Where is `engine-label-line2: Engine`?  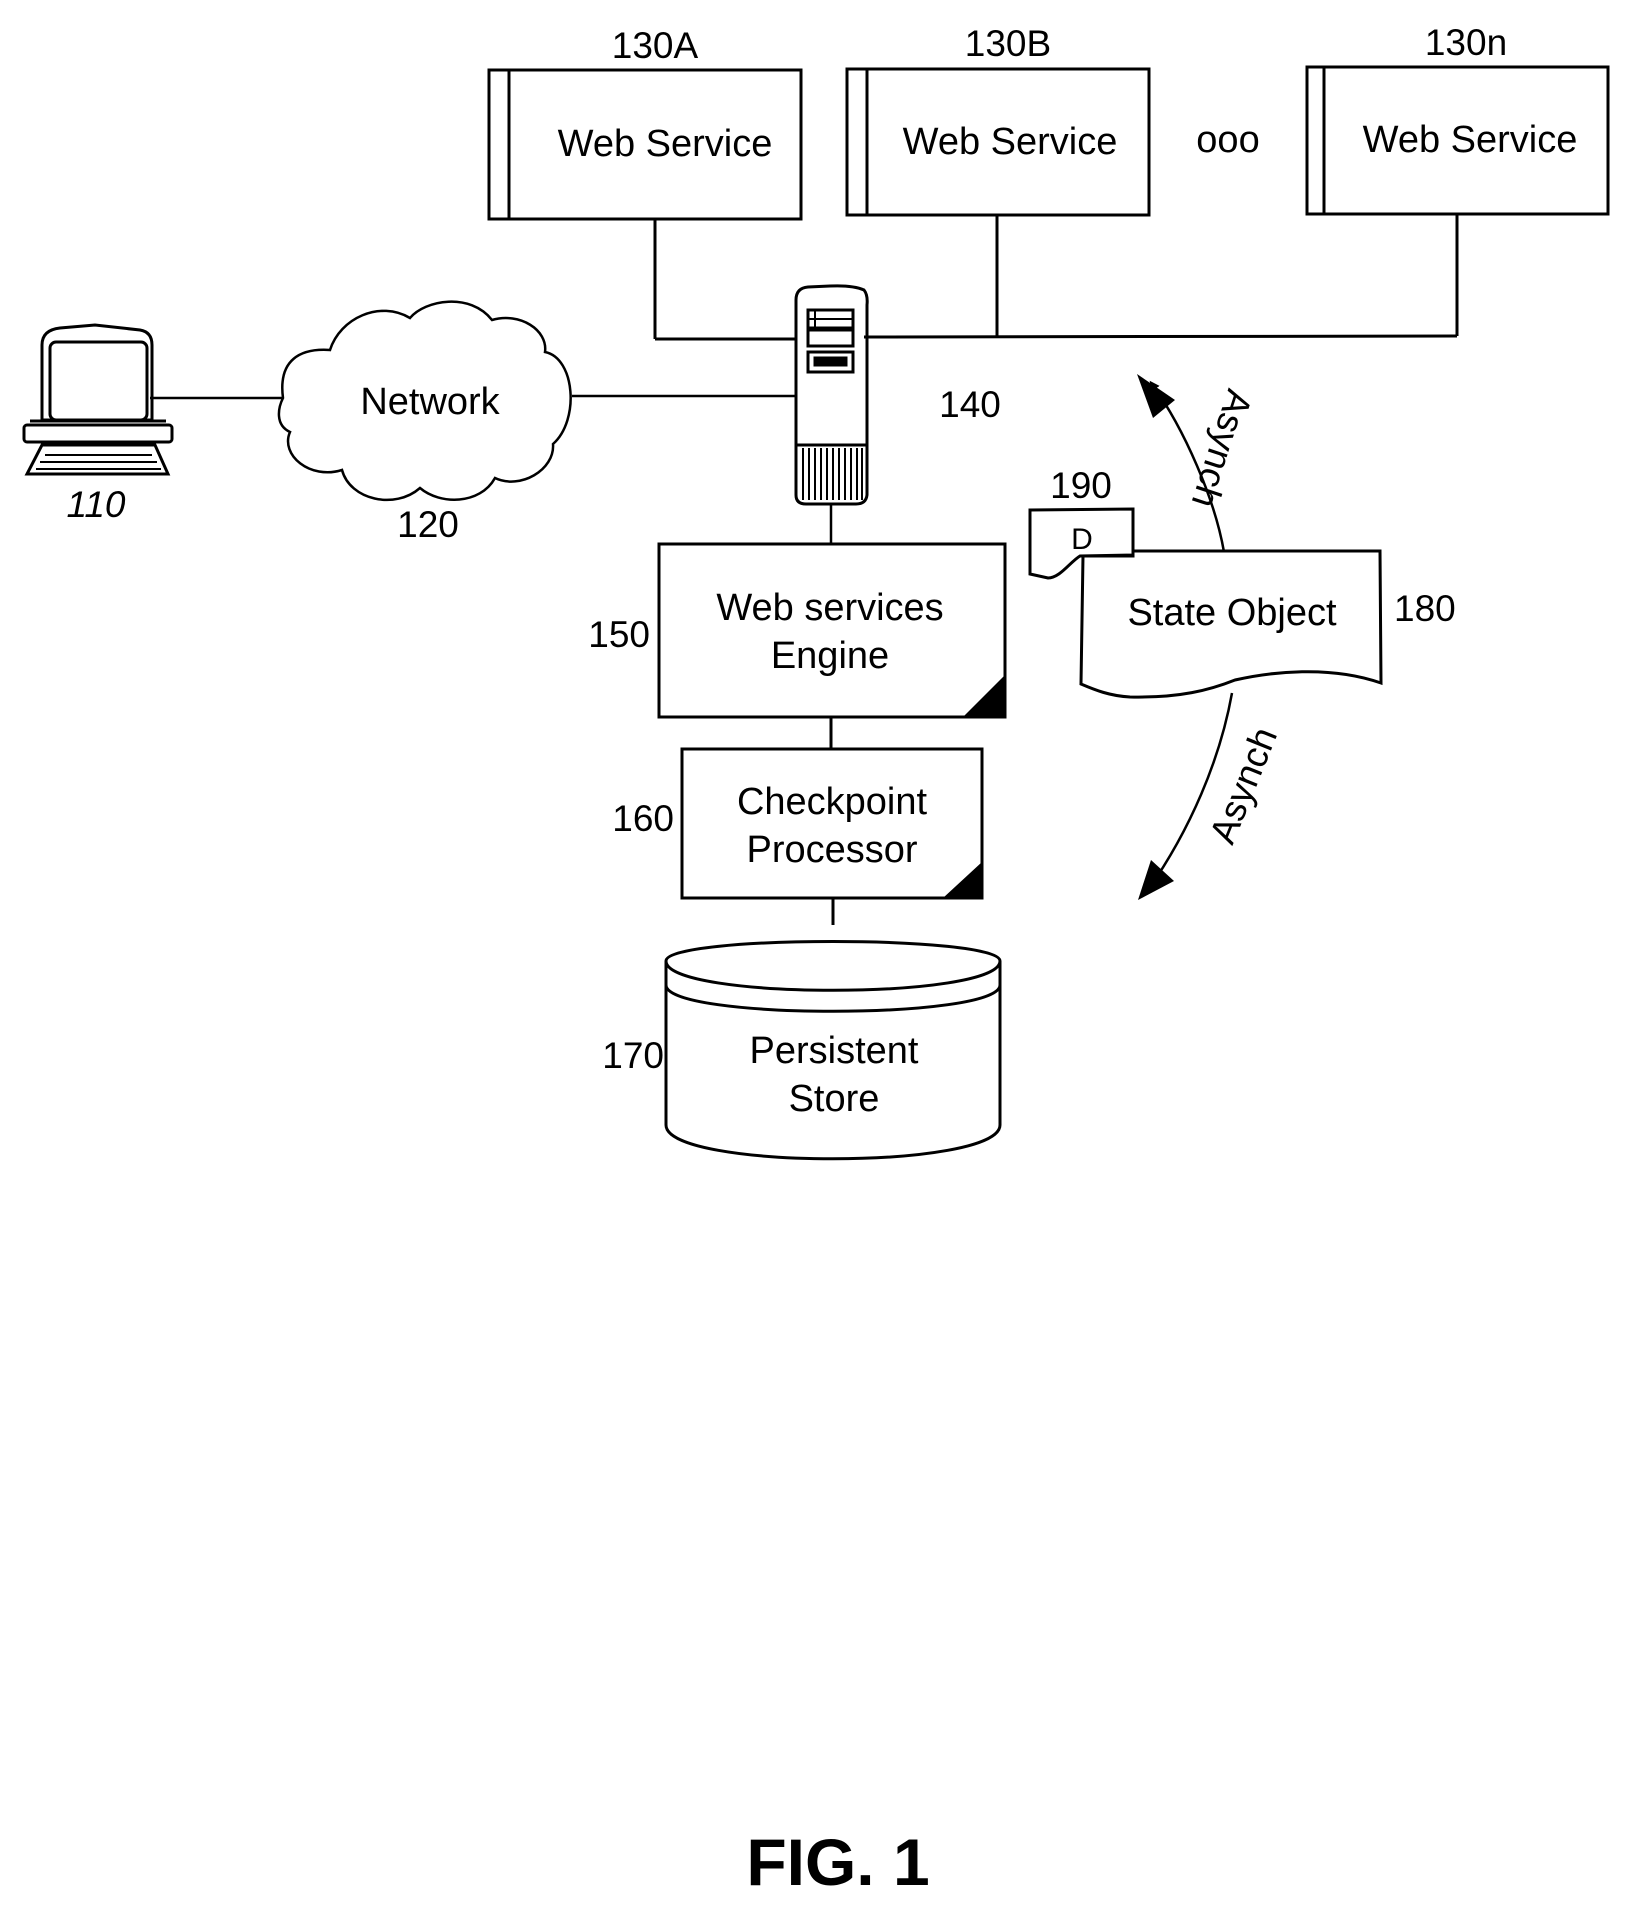 engine-label-line2: Engine is located at coordinates (830, 656).